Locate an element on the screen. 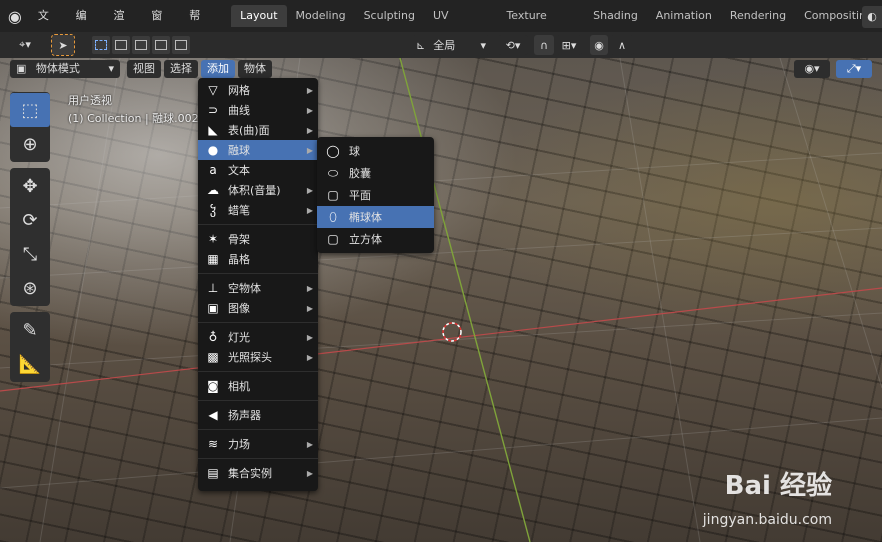 The width and height of the screenshot is (882, 542). add-menu-item: ⊃ 曲线 ▶ is located at coordinates (258, 110).